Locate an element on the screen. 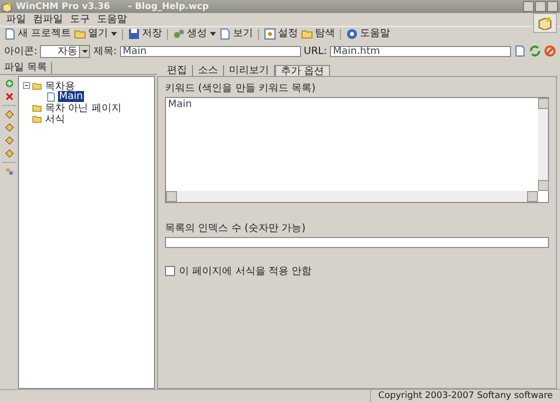 Image resolution: width=560 pixels, height=402 pixels. new-page-icon is located at coordinates (520, 51).